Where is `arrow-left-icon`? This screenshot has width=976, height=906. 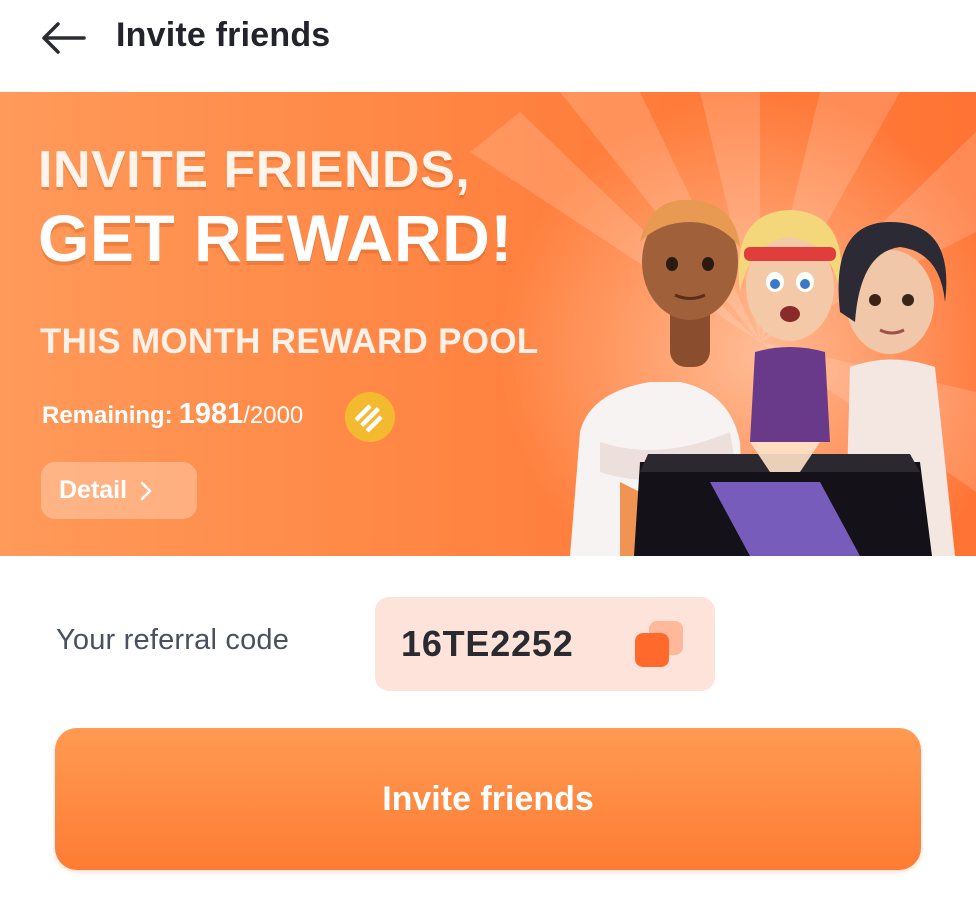 arrow-left-icon is located at coordinates (64, 38).